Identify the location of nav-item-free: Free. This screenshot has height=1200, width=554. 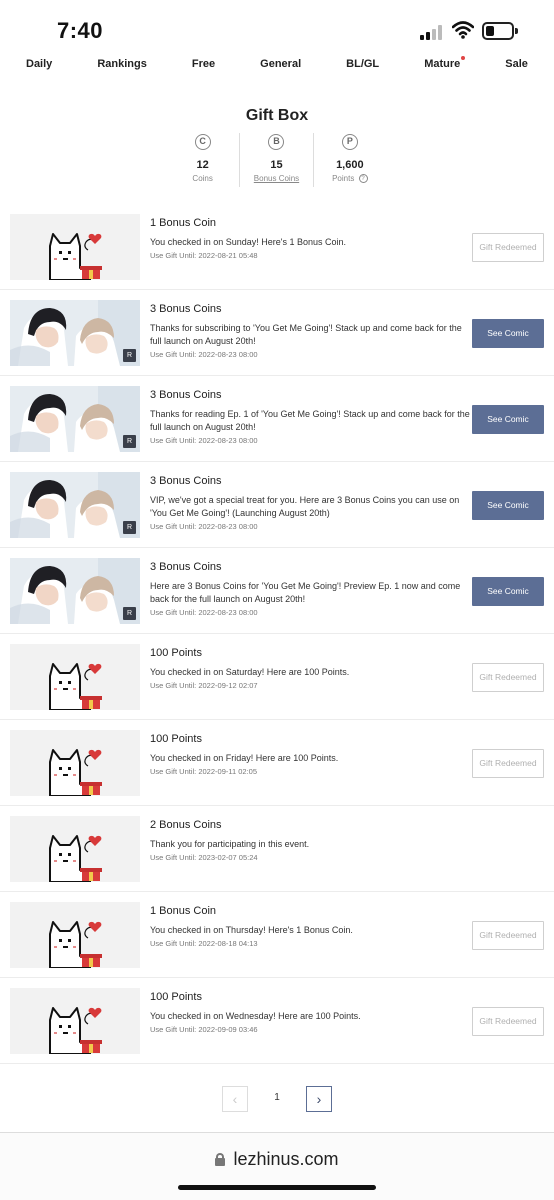
(203, 68).